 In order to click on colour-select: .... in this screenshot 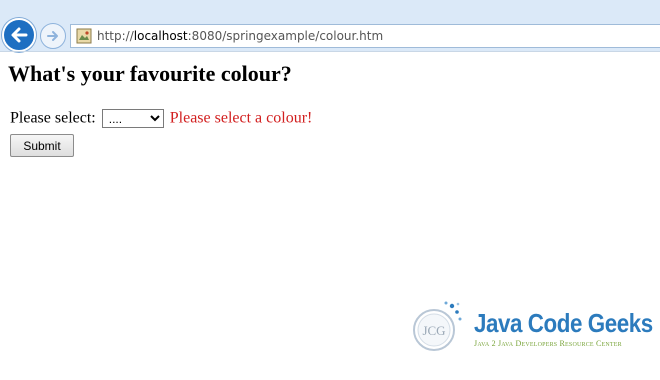, I will do `click(132, 118)`.